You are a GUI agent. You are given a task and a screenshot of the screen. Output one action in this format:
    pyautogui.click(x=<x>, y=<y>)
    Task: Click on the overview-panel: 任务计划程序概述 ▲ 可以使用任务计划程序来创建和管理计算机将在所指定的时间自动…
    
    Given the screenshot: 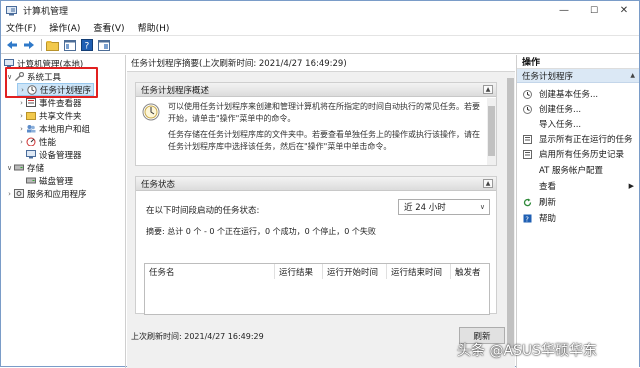 What is the action you would take?
    pyautogui.click(x=316, y=124)
    